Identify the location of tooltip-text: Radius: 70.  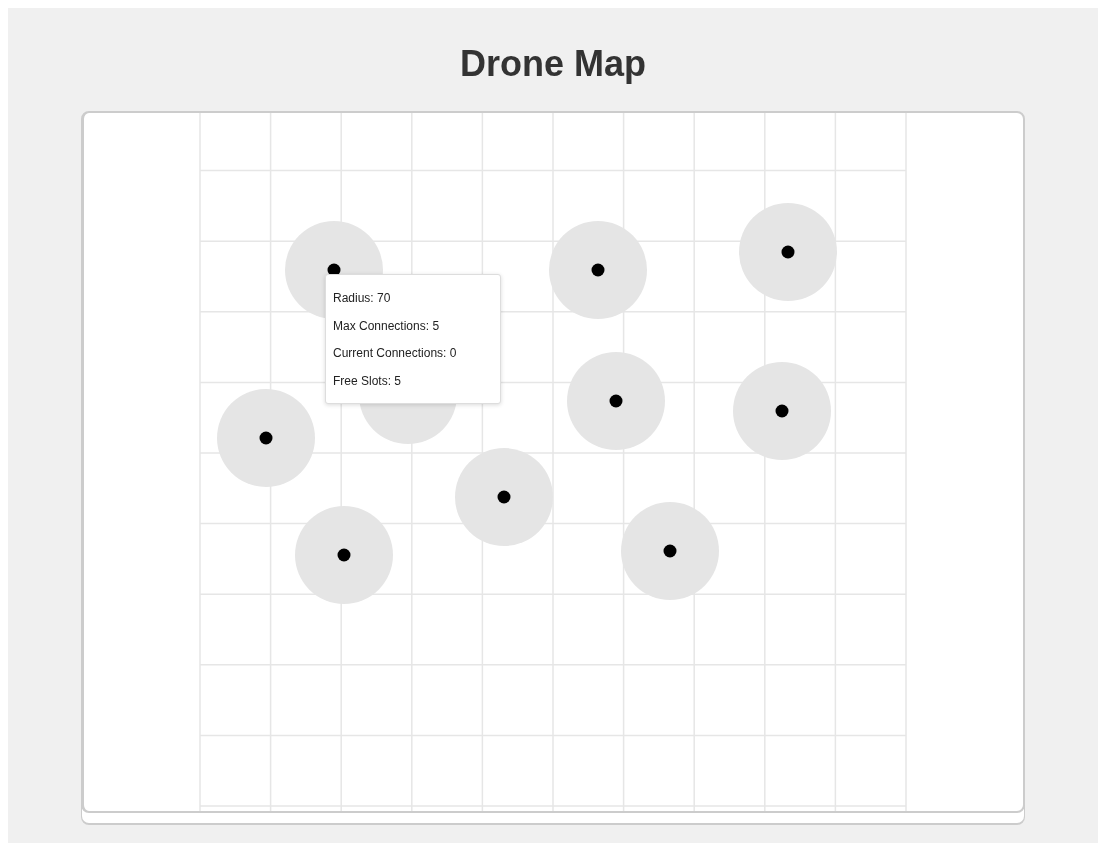
(362, 299).